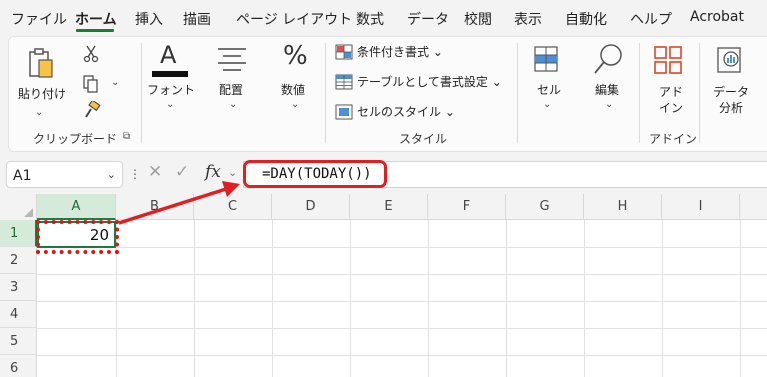 The width and height of the screenshot is (767, 377). I want to click on addins-label-line2: イン, so click(671, 108).